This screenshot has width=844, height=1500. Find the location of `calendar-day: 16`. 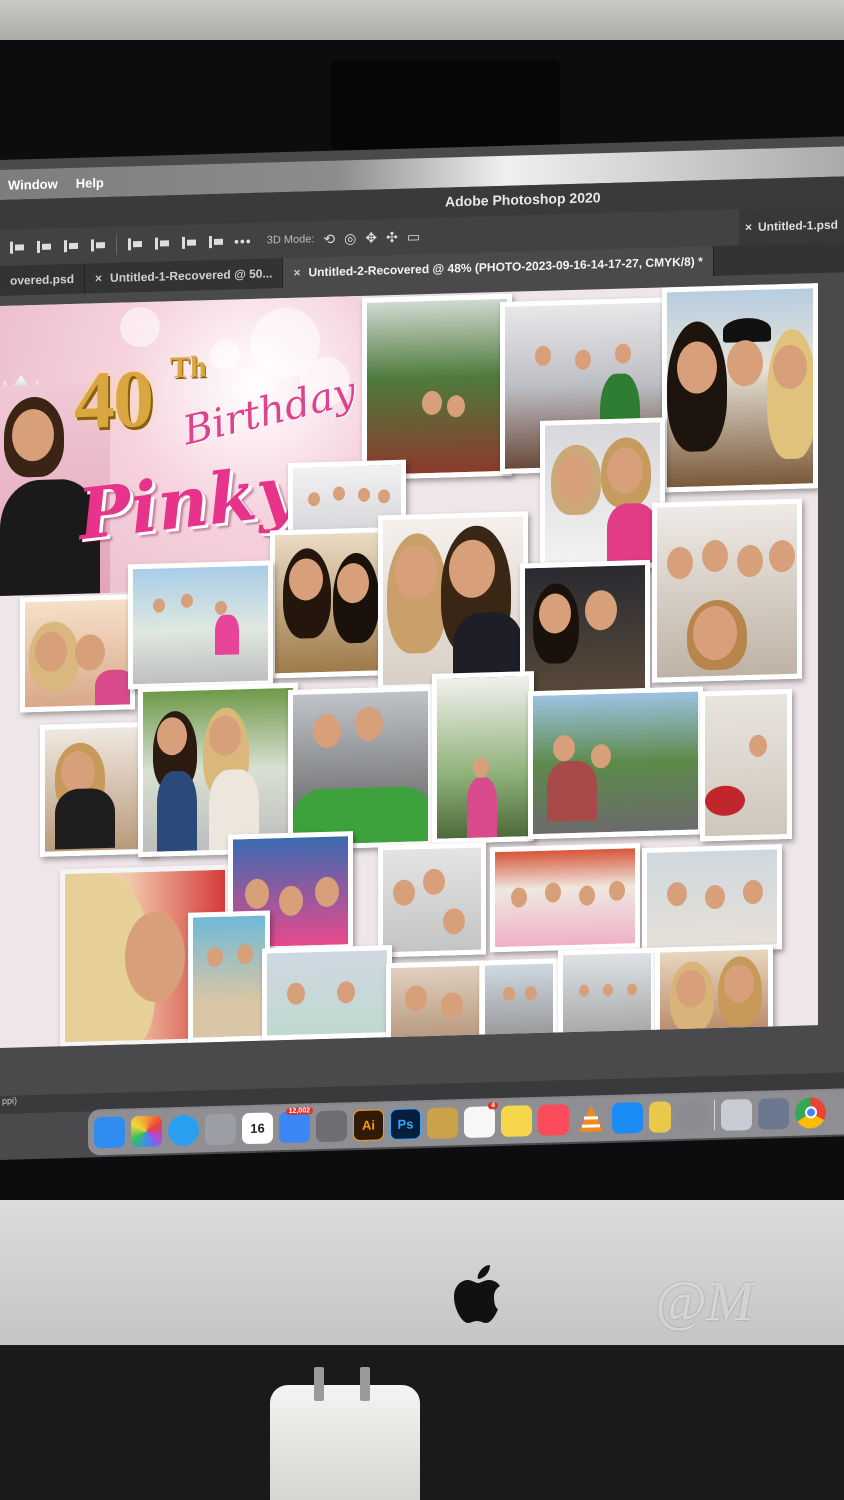

calendar-day: 16 is located at coordinates (257, 1128).